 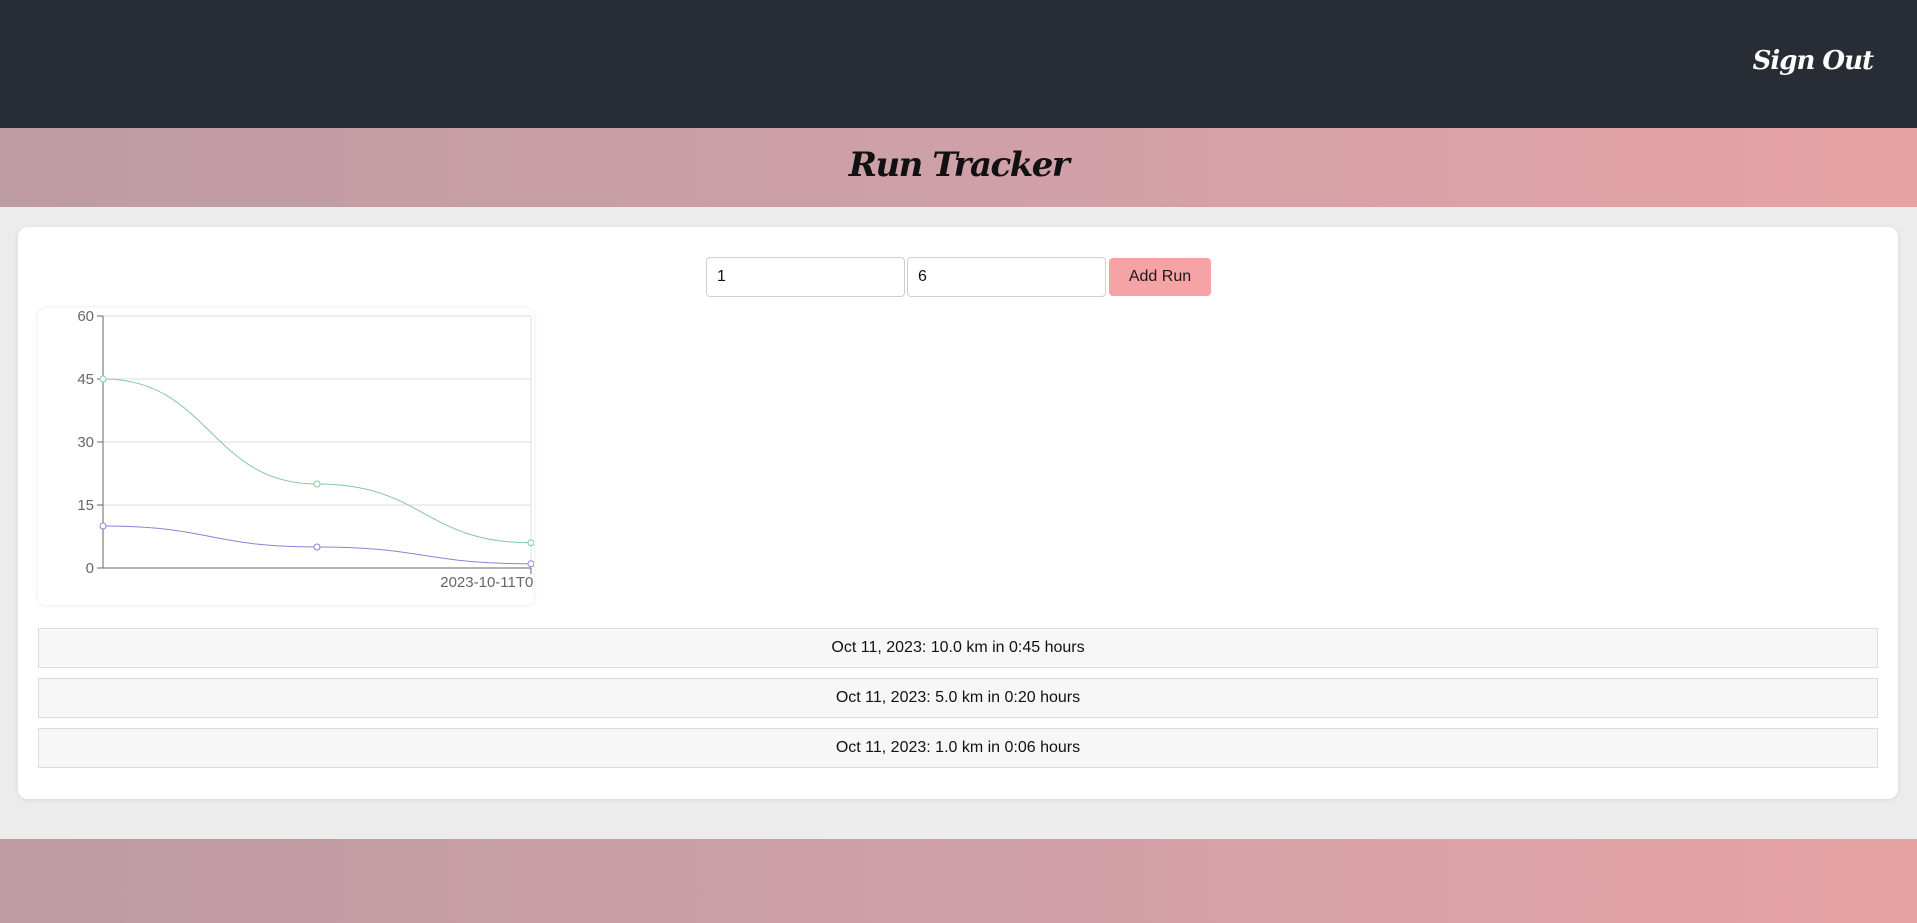 I want to click on distance-input, so click(x=805, y=277).